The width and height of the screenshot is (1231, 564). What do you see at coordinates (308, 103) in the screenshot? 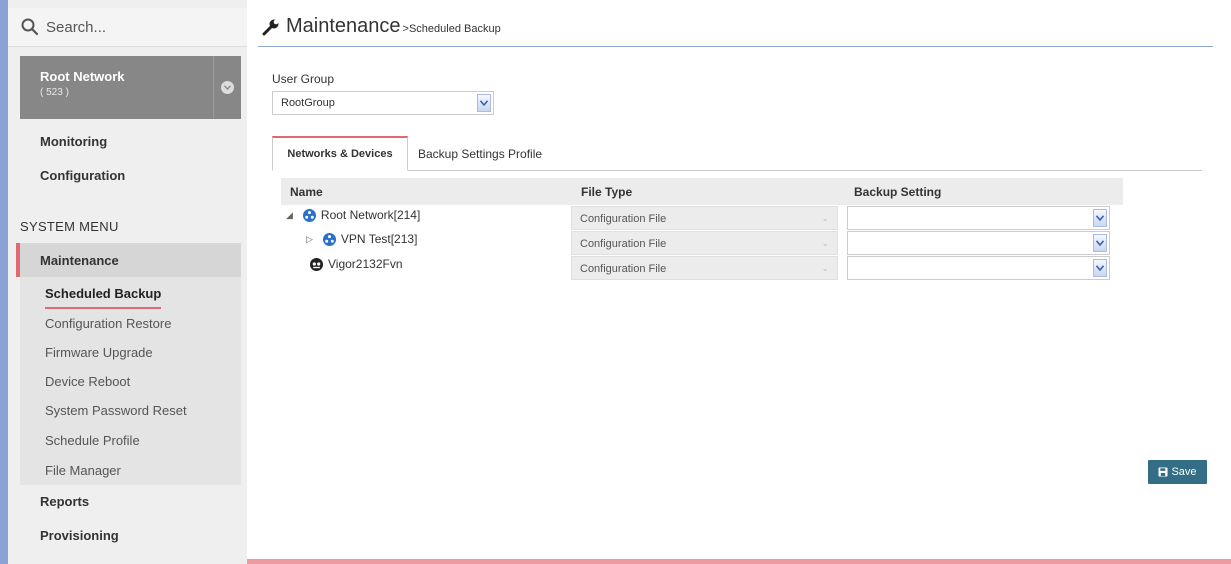
I see `user-group-value: RootGroup` at bounding box center [308, 103].